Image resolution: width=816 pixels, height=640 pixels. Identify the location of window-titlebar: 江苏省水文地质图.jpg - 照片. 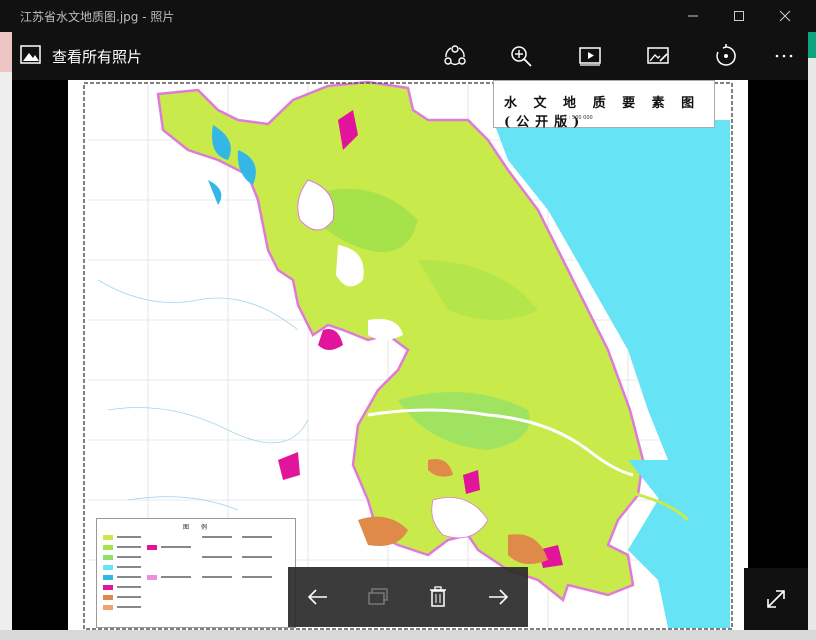
(408, 16).